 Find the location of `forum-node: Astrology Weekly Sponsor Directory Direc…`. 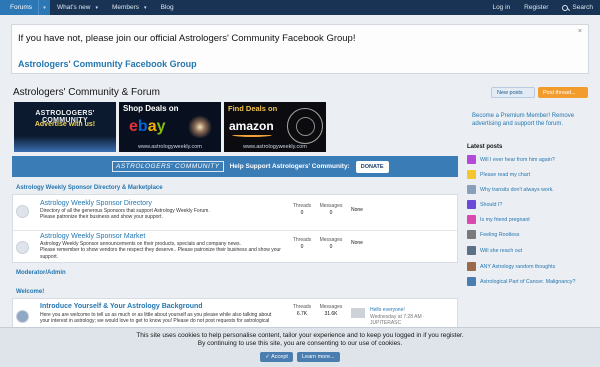

forum-node: Astrology Weekly Sponsor Directory Direc… is located at coordinates (235, 212).